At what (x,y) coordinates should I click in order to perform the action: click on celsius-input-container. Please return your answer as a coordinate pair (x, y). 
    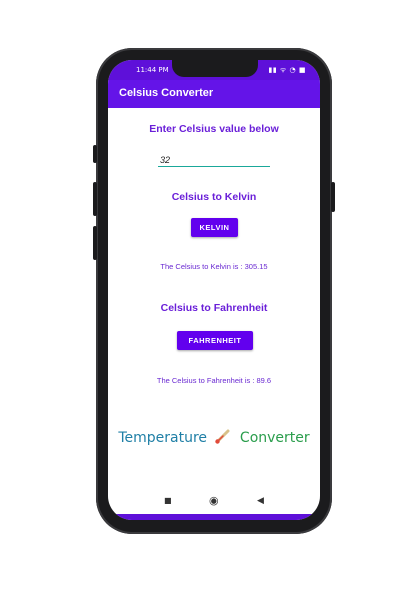
    Looking at the image, I should click on (216, 158).